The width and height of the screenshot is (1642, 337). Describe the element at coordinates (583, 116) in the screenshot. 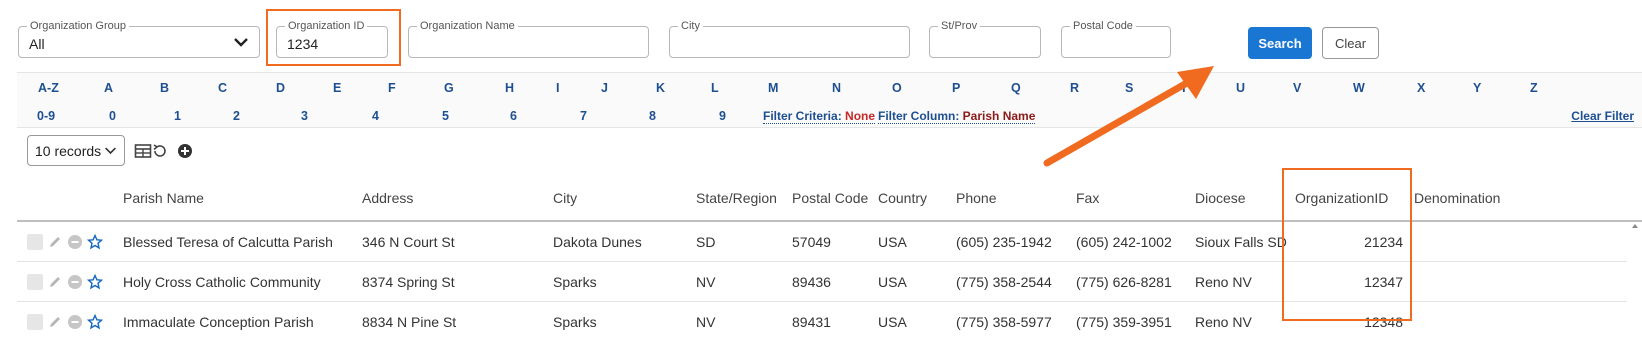

I see `digit-7: 7` at that location.